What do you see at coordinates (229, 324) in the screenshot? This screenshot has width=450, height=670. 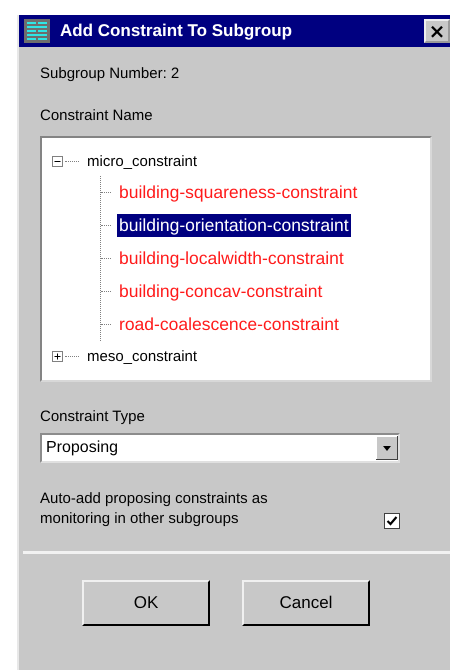 I see `tree-item: road-coalescence-constraint` at bounding box center [229, 324].